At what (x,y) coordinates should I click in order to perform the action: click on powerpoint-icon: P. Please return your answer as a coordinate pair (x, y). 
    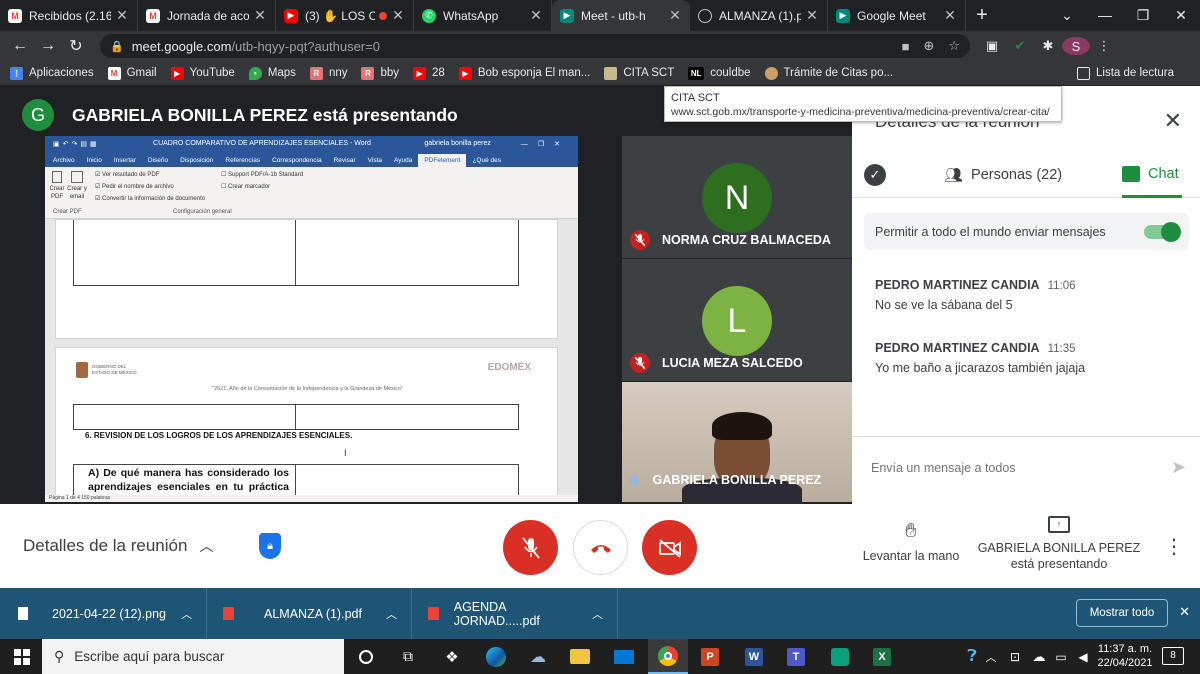
    Looking at the image, I should click on (710, 656).